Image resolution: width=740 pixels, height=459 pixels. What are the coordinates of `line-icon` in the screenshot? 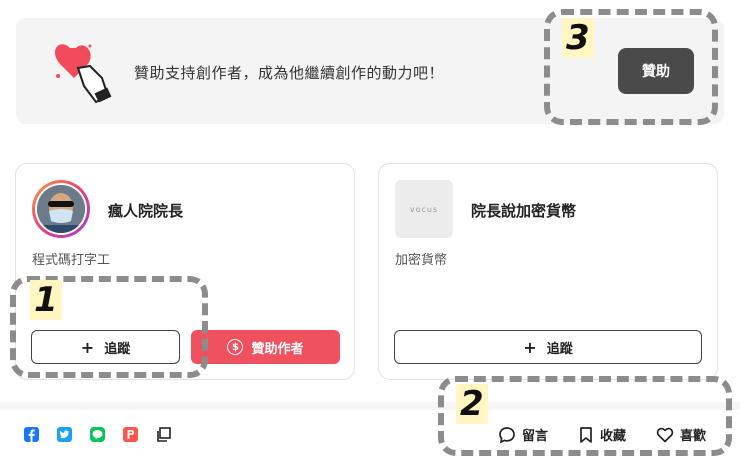 It's located at (97, 434).